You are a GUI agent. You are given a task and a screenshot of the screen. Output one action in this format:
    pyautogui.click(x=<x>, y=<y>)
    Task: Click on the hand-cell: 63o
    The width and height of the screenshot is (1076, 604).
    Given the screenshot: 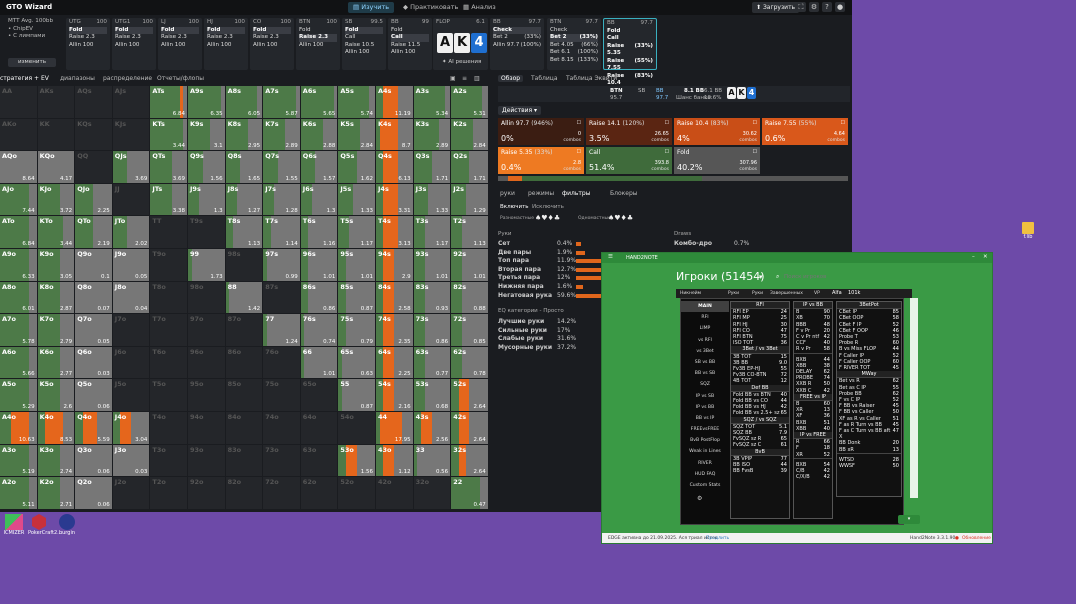 What is the action you would take?
    pyautogui.click(x=319, y=461)
    